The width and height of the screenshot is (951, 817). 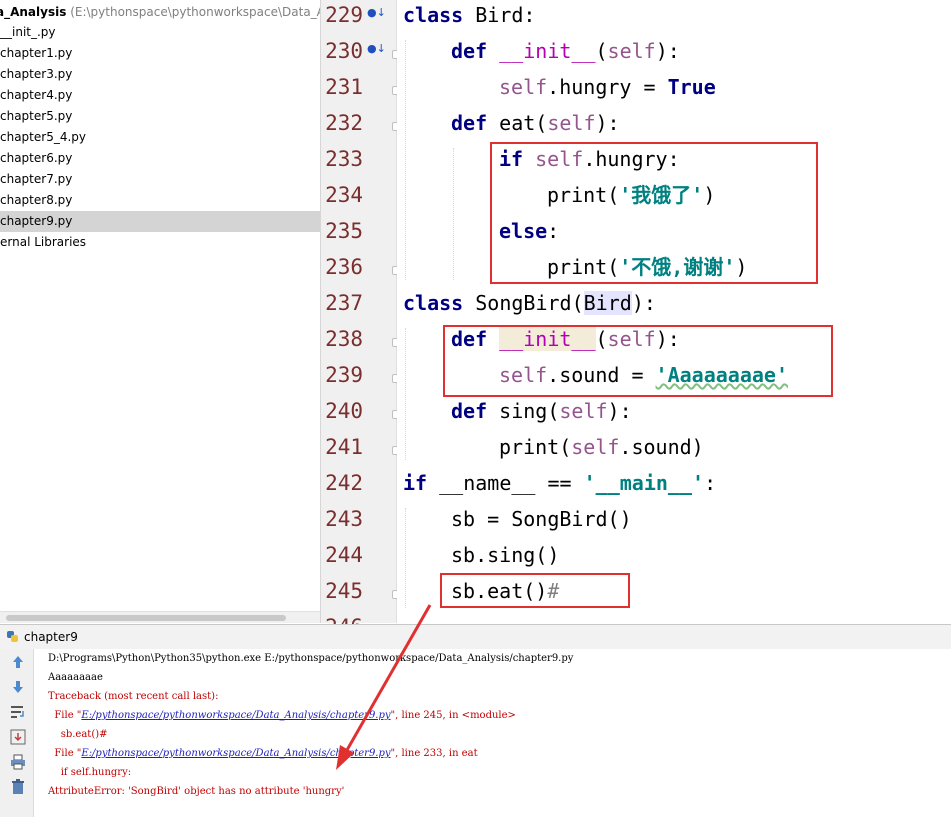 What do you see at coordinates (33, 12) in the screenshot?
I see `project-root-name: a_Analysis` at bounding box center [33, 12].